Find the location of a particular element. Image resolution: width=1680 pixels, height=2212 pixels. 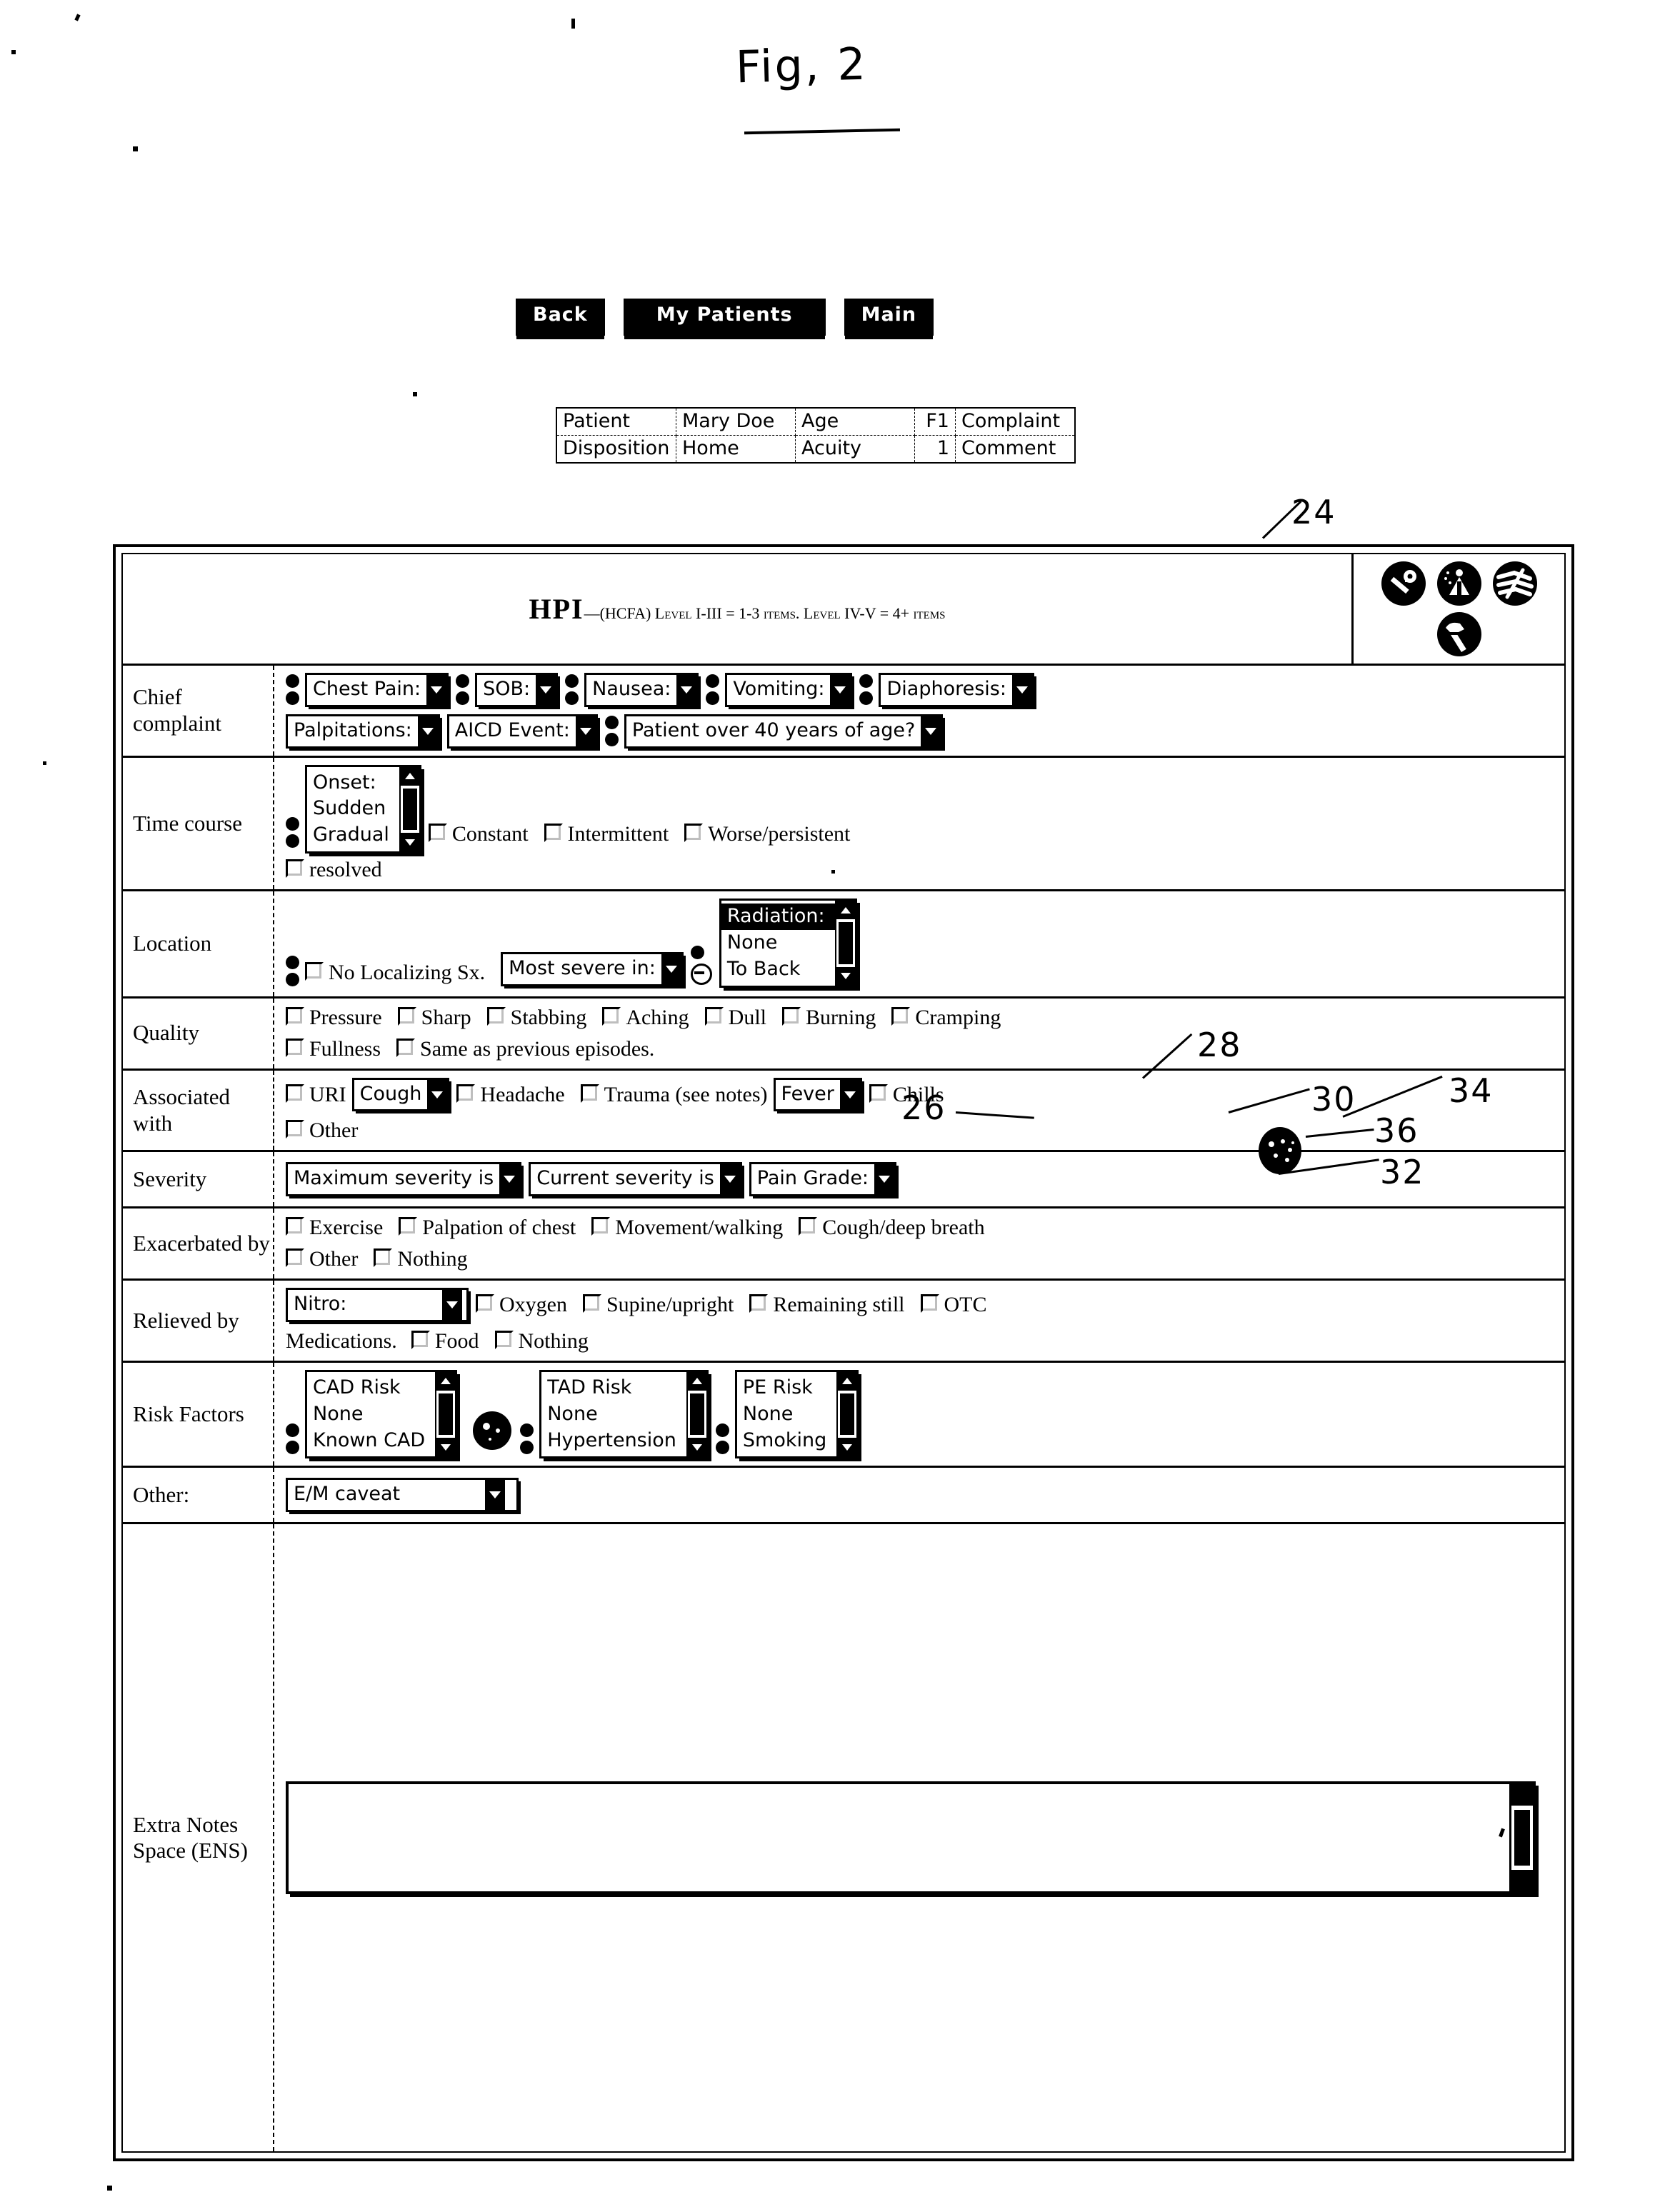

aicd-event-dropdown: AICD Event: is located at coordinates (522, 732).